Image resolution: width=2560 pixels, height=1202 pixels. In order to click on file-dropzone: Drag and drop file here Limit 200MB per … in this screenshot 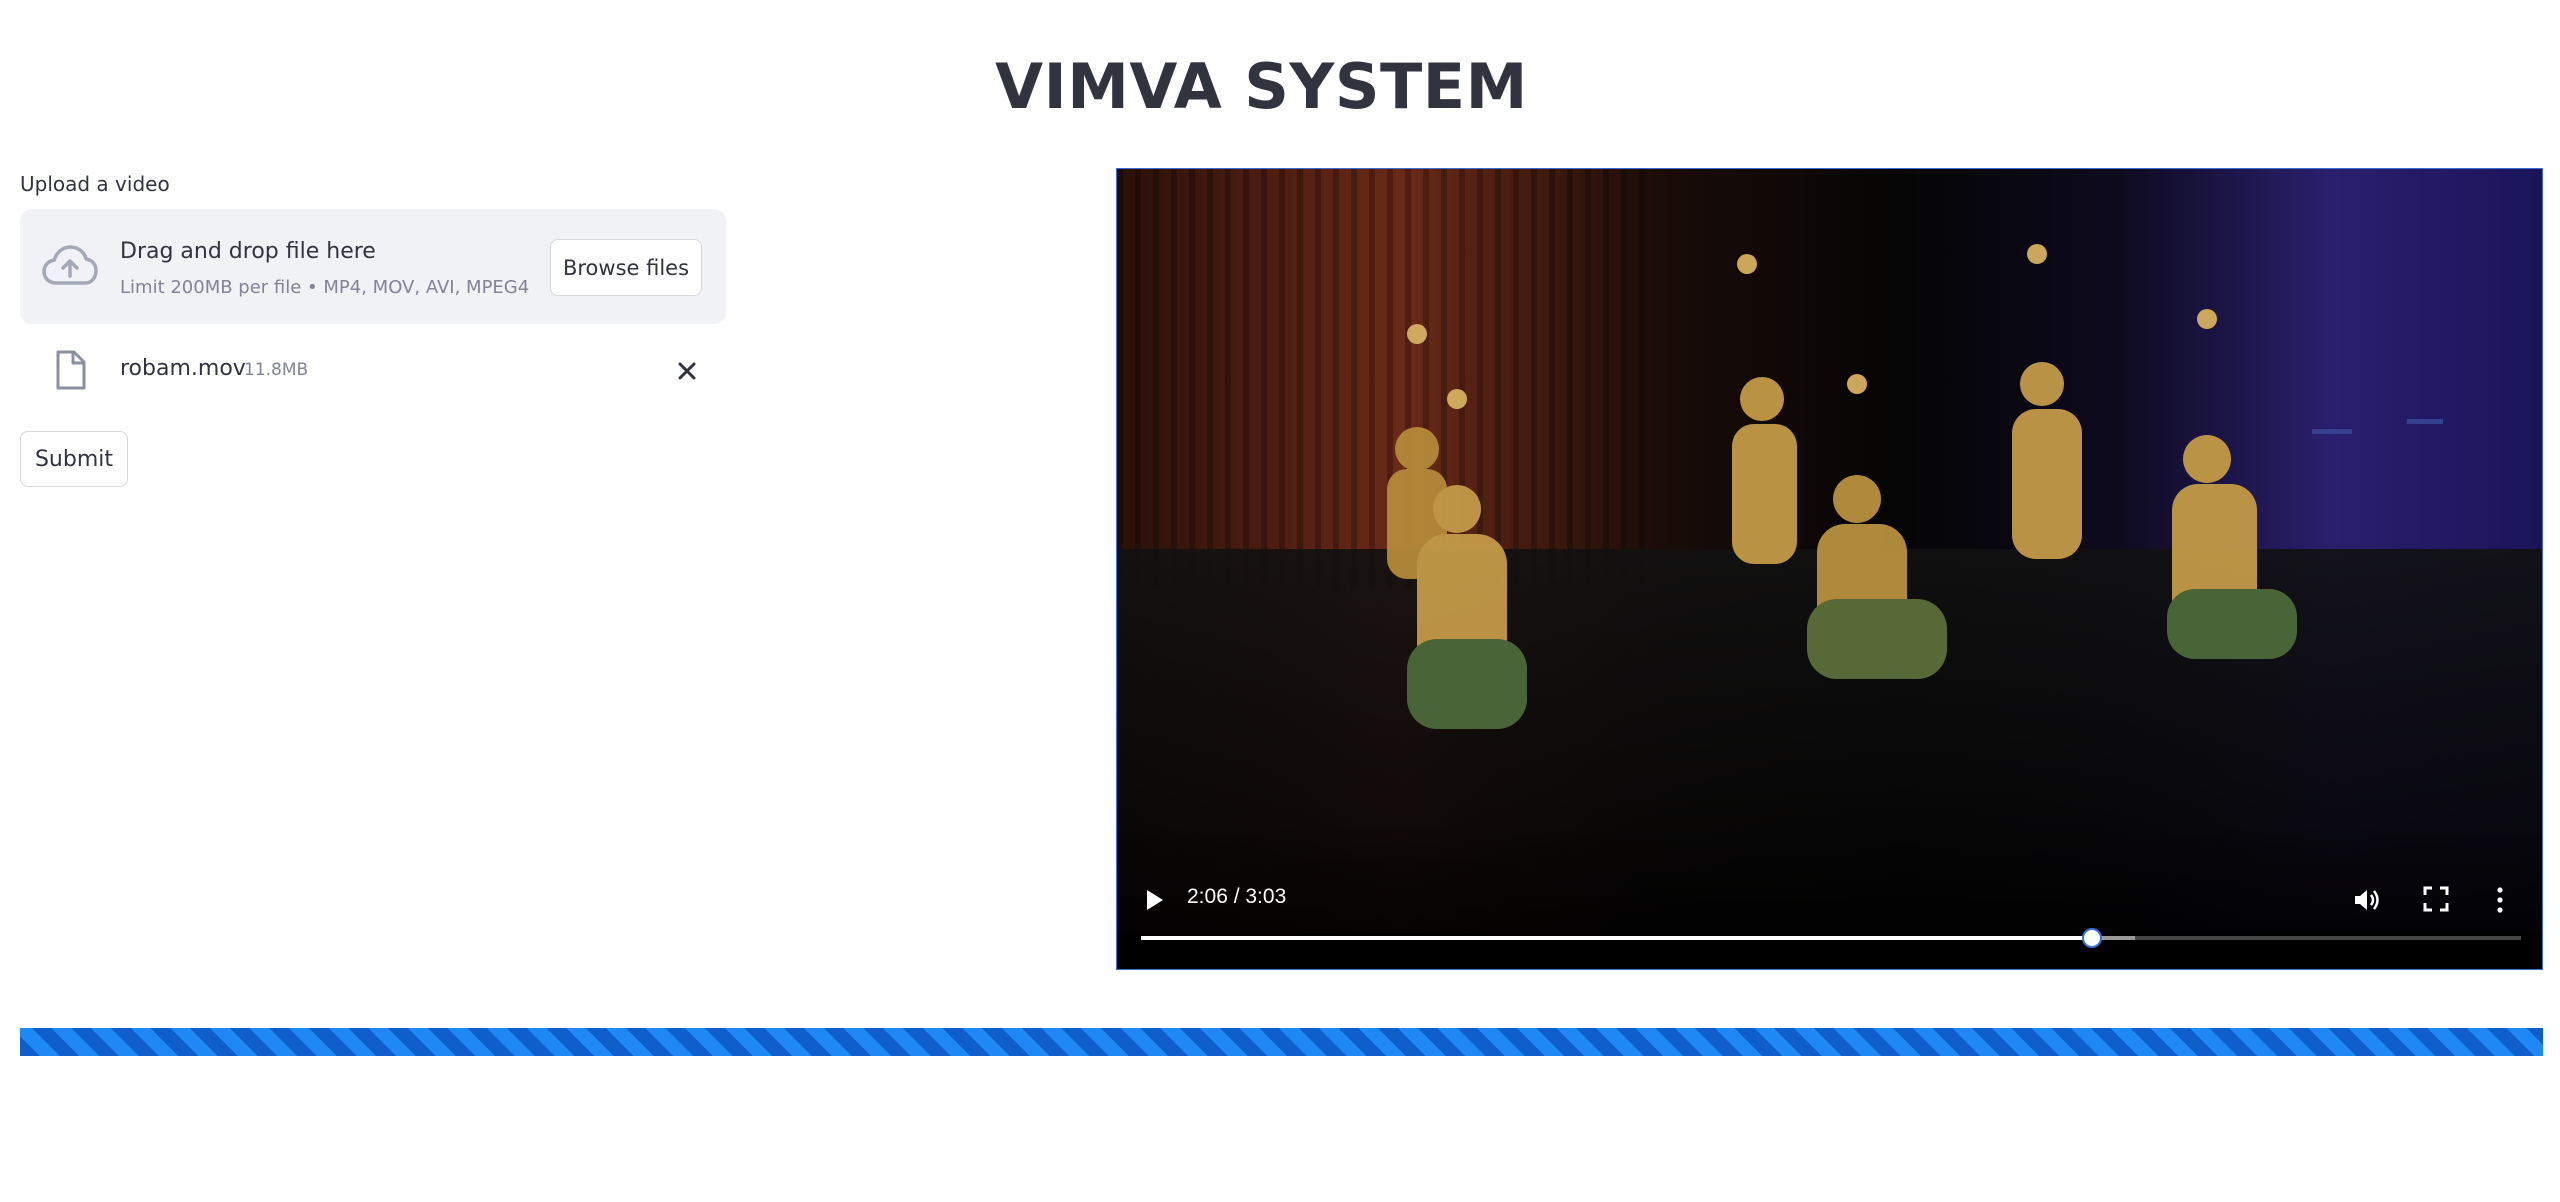, I will do `click(373, 266)`.